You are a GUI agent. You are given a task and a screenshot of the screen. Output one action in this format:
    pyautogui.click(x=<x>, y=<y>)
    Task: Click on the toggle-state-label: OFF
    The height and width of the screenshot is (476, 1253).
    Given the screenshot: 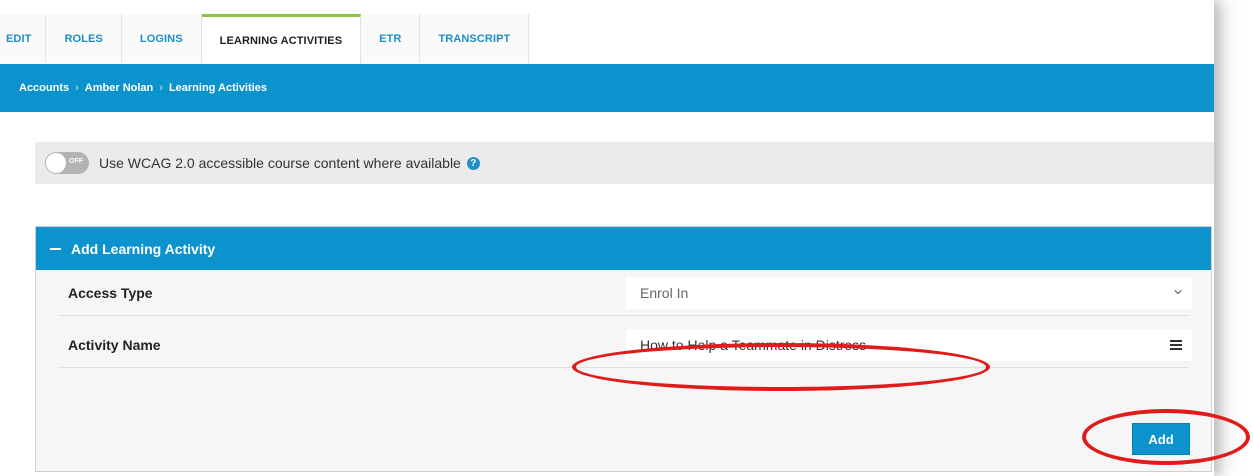 What is the action you would take?
    pyautogui.click(x=76, y=161)
    